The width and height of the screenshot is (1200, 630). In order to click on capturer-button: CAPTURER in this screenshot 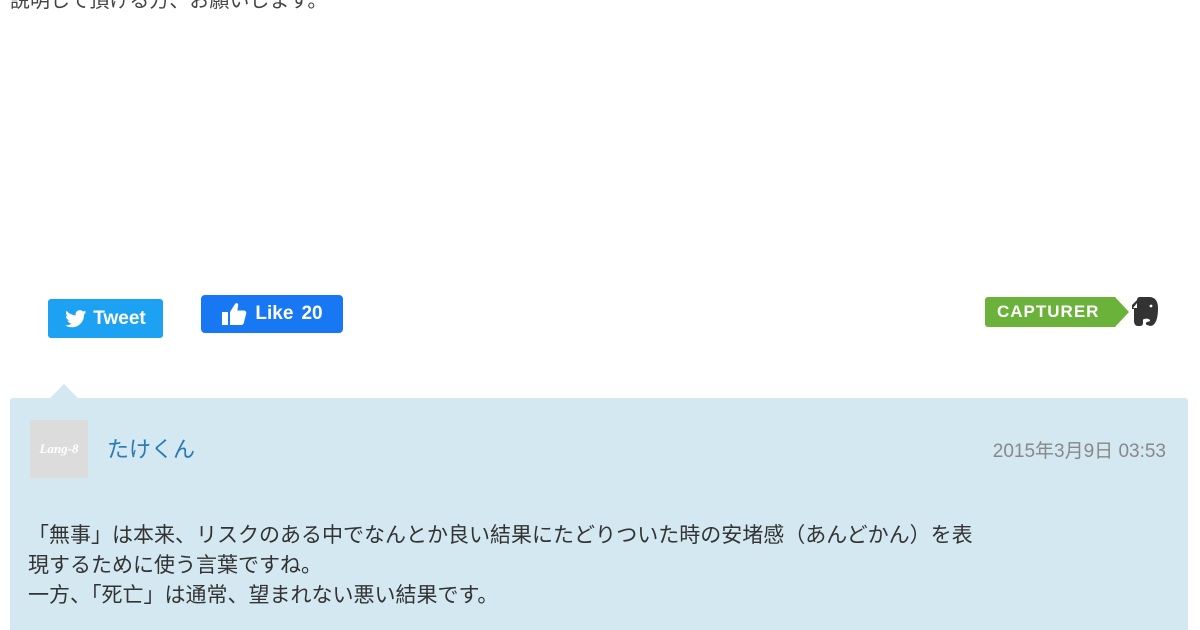, I will do `click(1073, 312)`.